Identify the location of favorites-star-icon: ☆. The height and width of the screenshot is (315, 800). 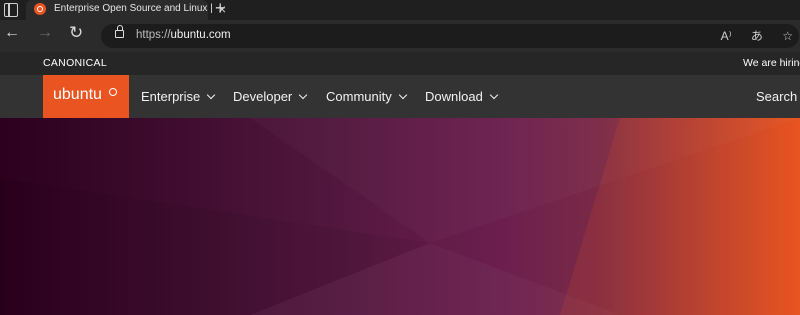
(787, 36).